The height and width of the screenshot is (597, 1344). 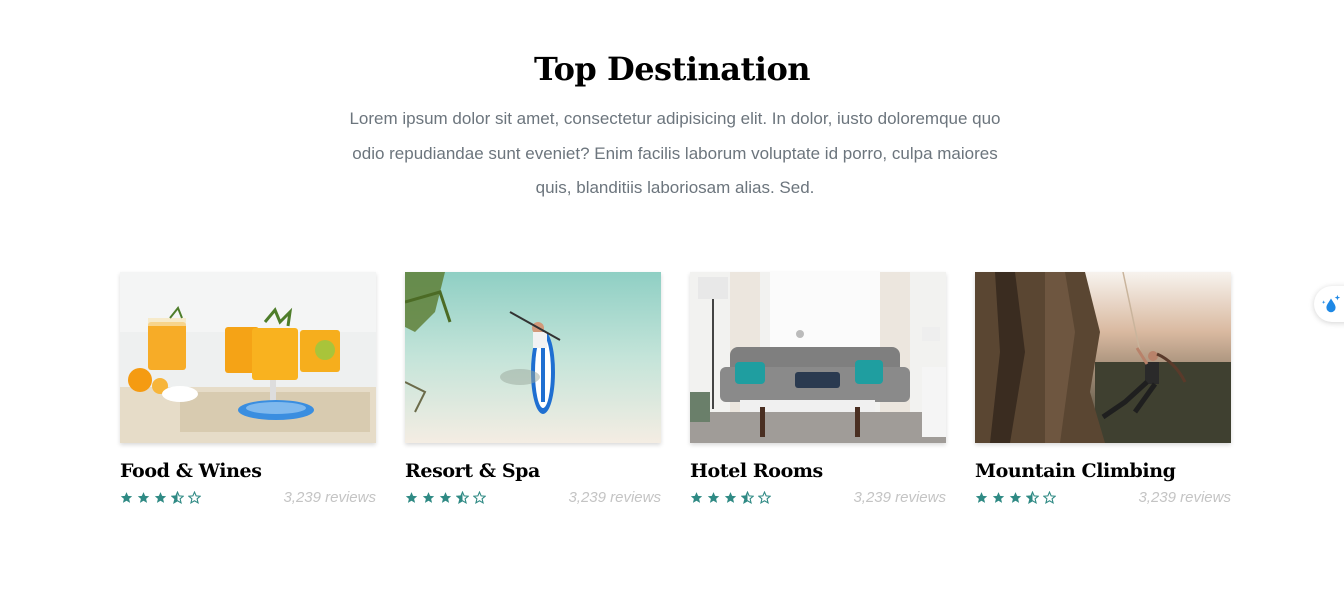 I want to click on card-image-paddleboard-beach, so click(x=533, y=357).